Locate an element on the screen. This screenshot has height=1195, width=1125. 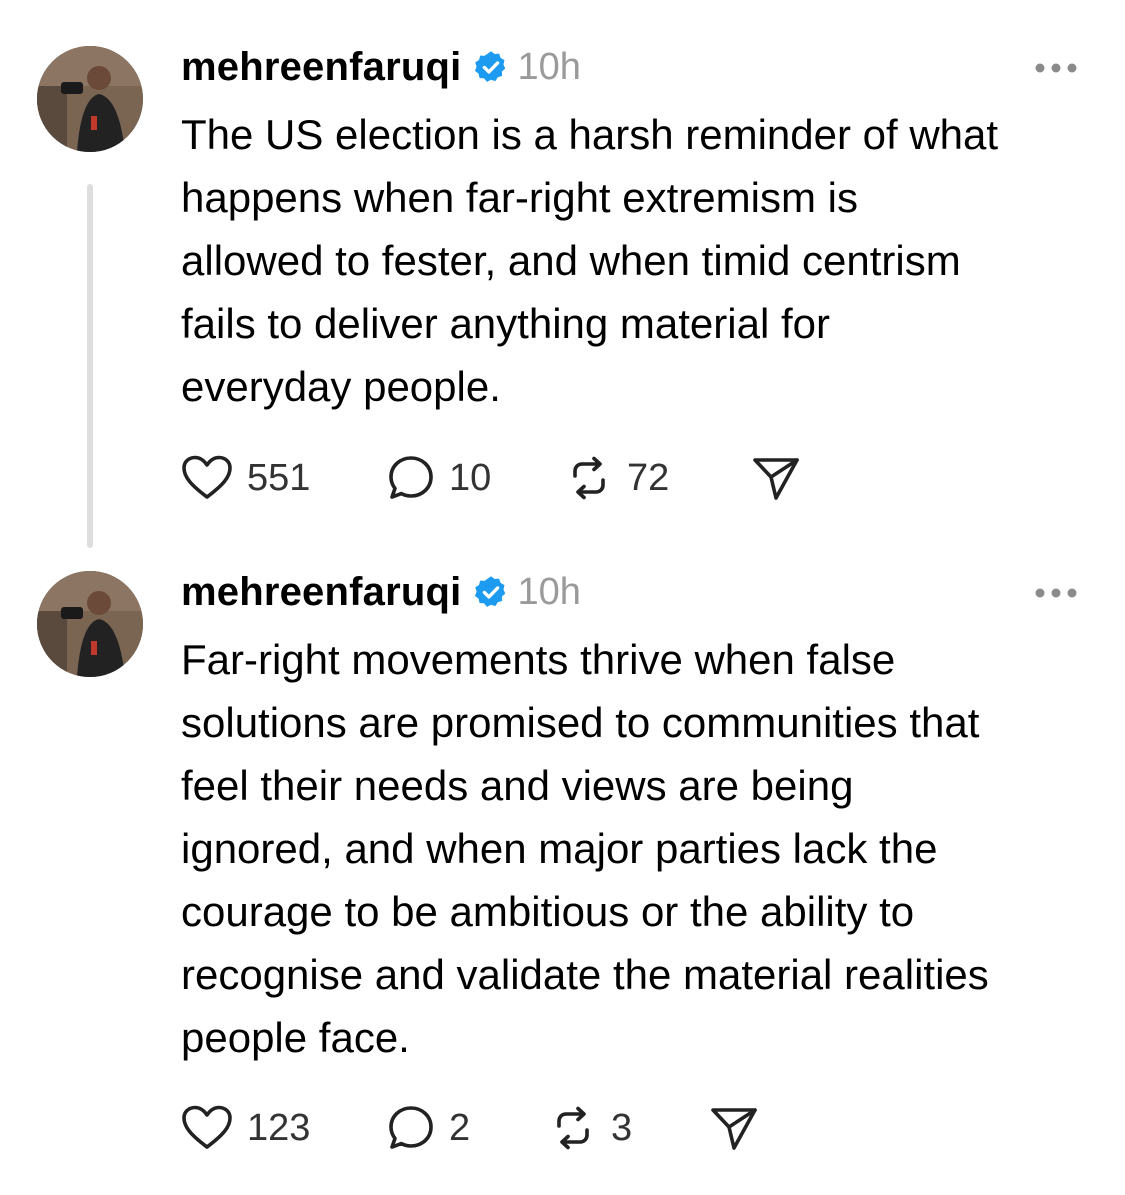
like-button: 551 is located at coordinates (284, 478).